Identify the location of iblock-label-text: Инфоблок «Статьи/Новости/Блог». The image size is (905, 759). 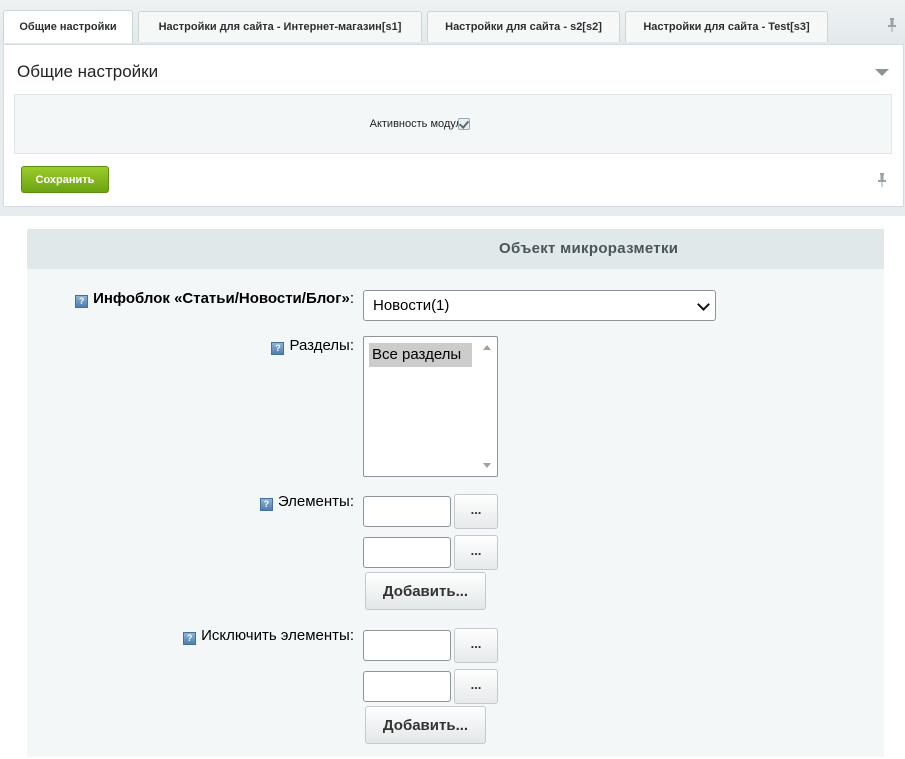
(221, 298).